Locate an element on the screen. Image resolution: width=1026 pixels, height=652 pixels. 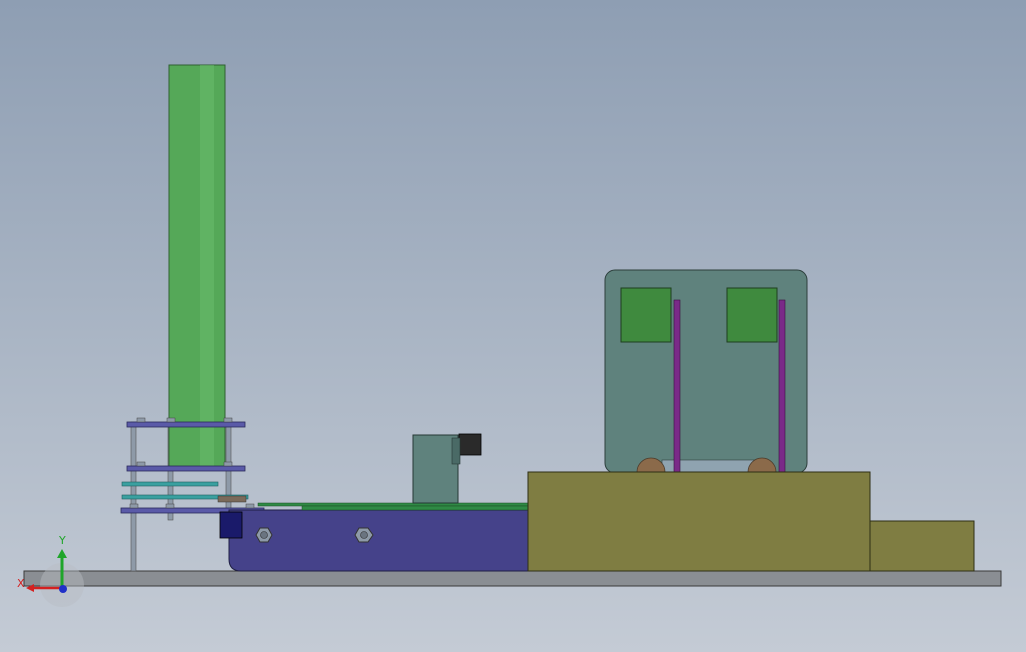
green-rail-left is located at coordinates (393, 504).